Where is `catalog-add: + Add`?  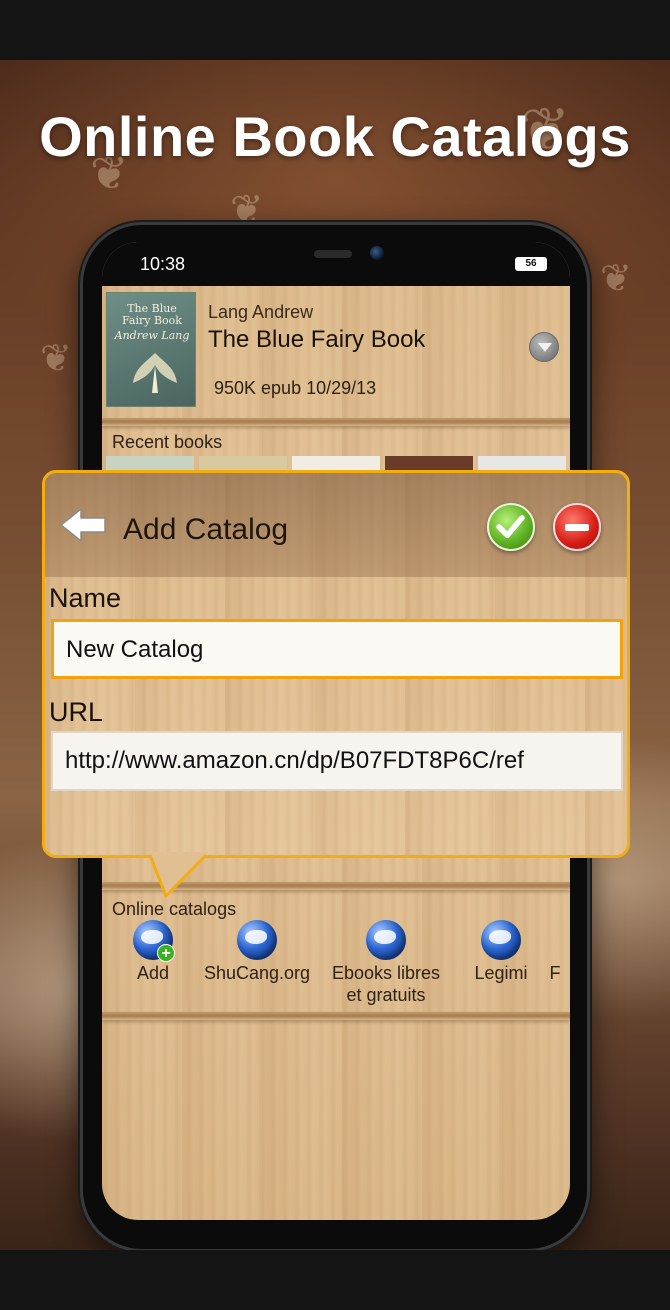
catalog-add: + Add is located at coordinates (153, 952).